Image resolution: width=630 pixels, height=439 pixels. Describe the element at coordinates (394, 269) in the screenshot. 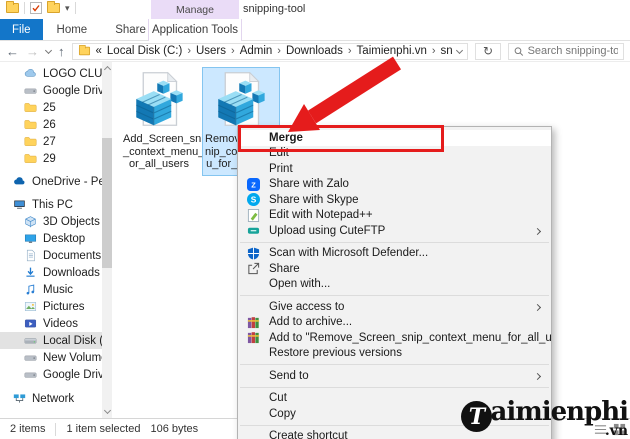

I see `menu-item-share: Share` at that location.